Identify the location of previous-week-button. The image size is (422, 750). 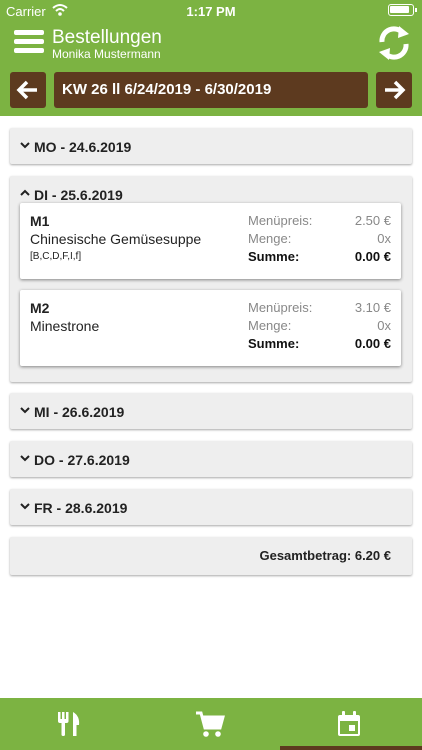
(28, 90).